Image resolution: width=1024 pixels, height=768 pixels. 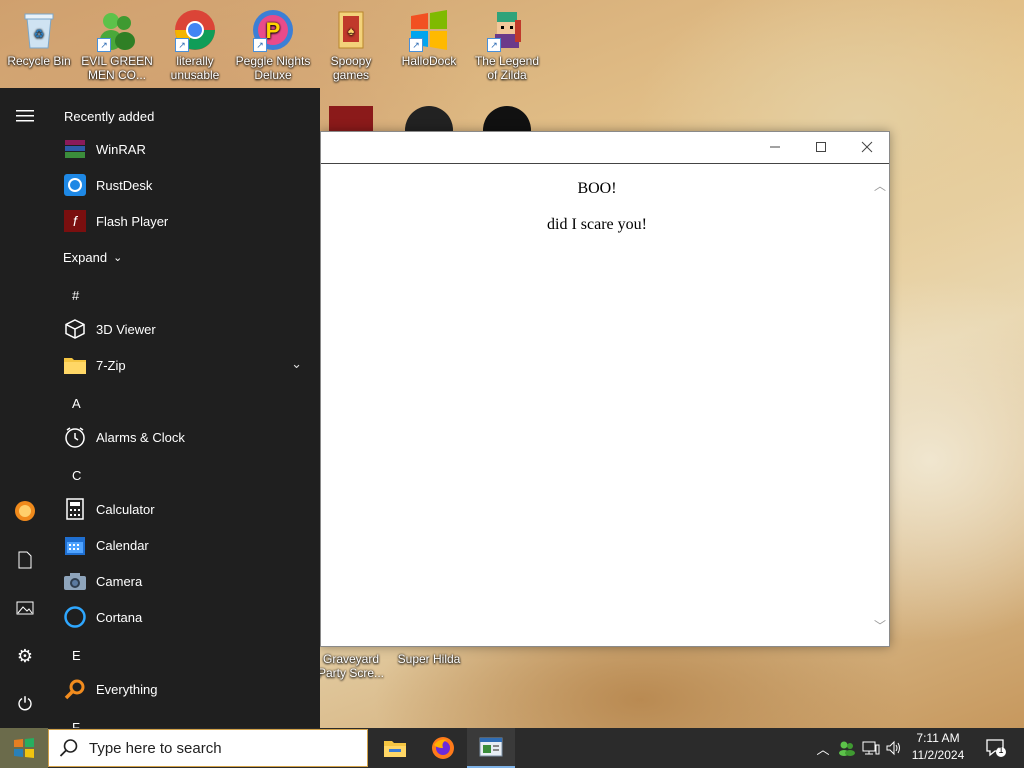 What do you see at coordinates (185, 437) in the screenshot?
I see `app-item-alarms-clock: Alarms & Clock` at bounding box center [185, 437].